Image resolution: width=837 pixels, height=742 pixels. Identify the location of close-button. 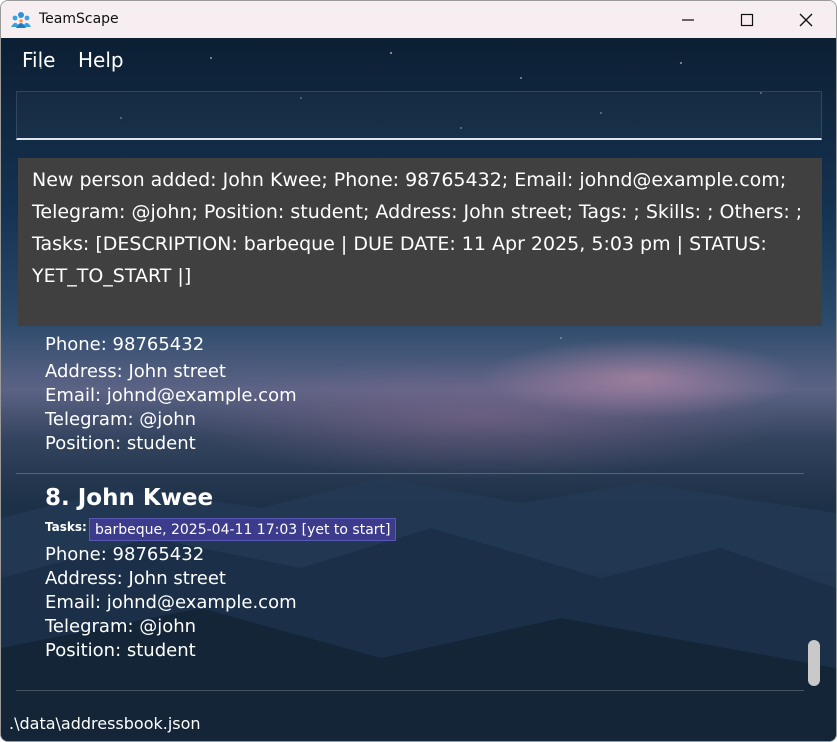
(806, 19).